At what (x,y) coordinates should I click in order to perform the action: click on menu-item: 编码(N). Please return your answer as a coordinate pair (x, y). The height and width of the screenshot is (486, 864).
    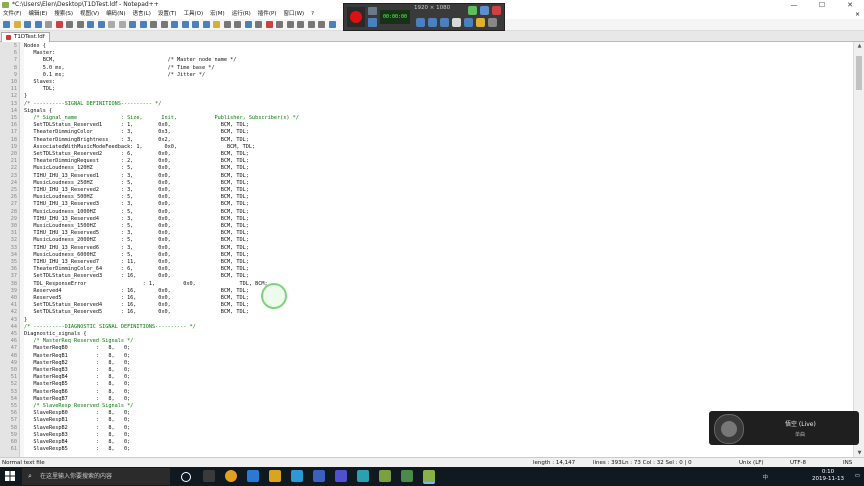
    Looking at the image, I should click on (115, 14).